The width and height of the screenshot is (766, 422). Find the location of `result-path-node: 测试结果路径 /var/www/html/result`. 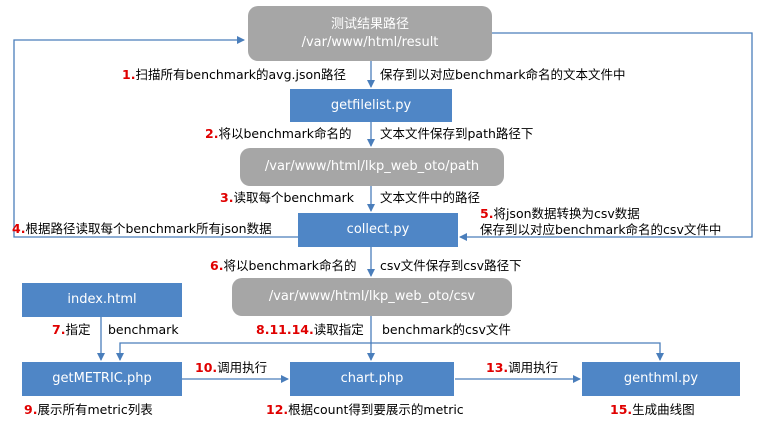

result-path-node: 测试结果路径 /var/www/html/result is located at coordinates (370, 33).